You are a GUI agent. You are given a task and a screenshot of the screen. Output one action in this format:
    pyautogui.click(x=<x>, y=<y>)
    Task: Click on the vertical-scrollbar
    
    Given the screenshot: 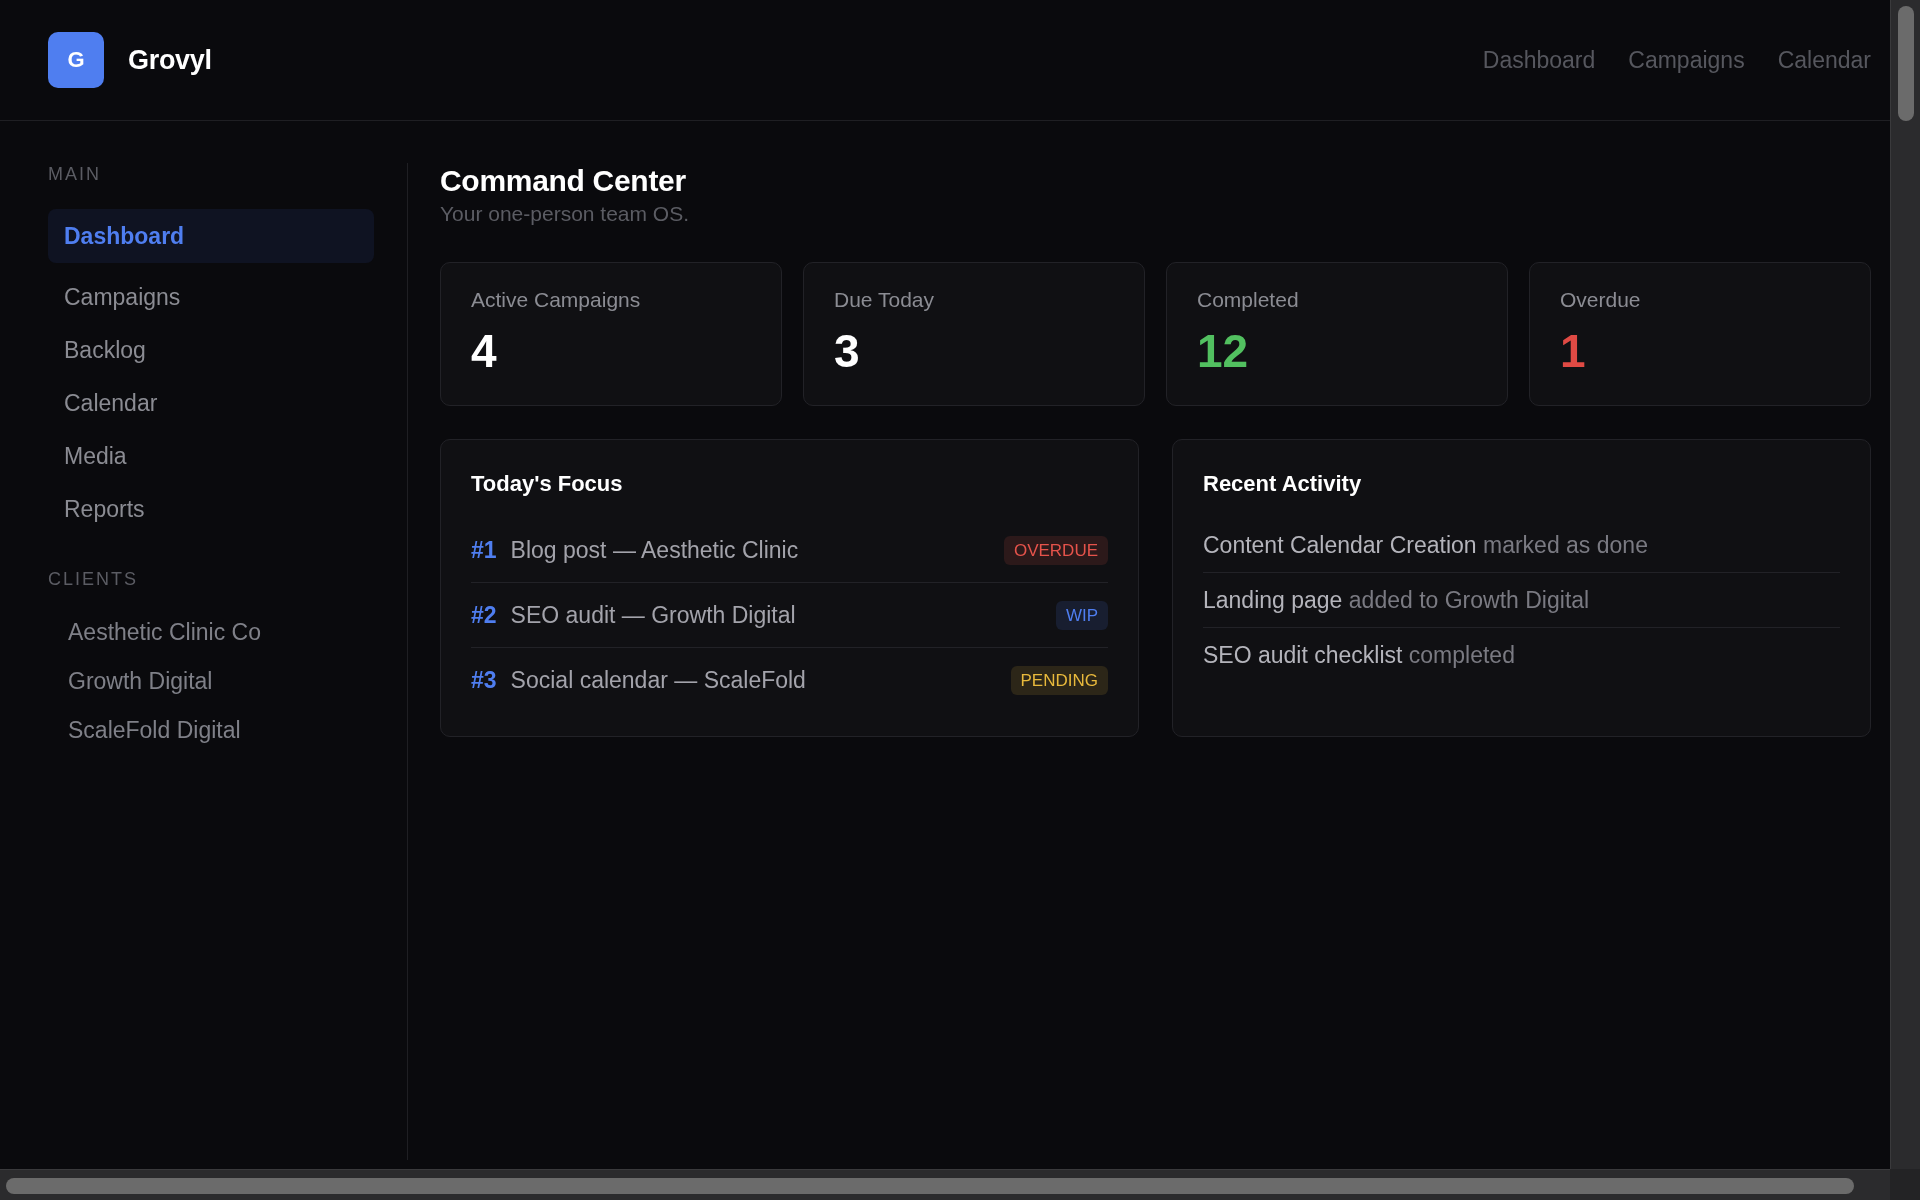 What is the action you would take?
    pyautogui.click(x=1905, y=584)
    